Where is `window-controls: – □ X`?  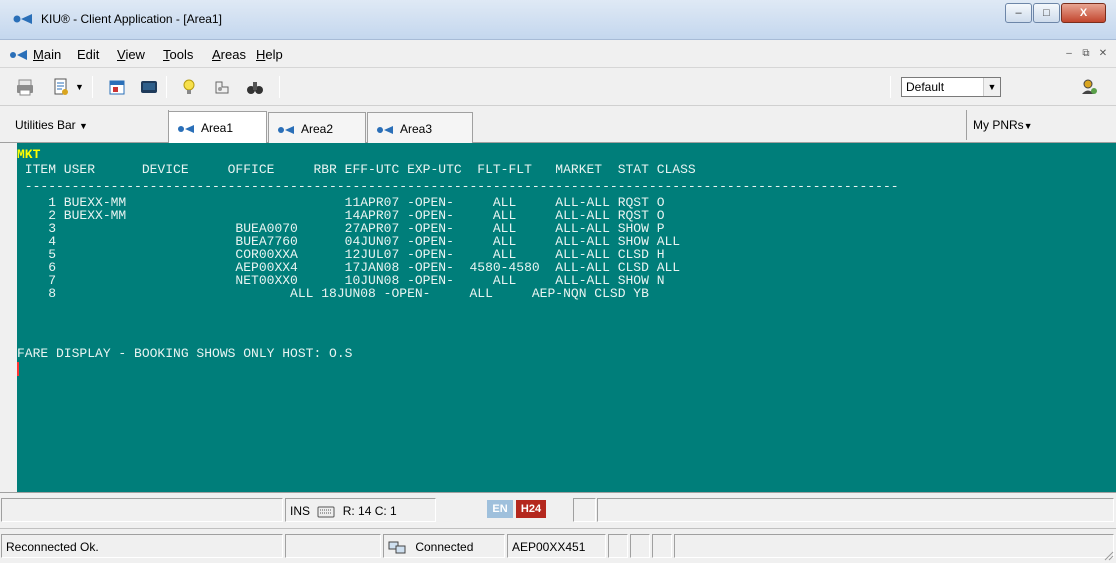 window-controls: – □ X is located at coordinates (1055, 14).